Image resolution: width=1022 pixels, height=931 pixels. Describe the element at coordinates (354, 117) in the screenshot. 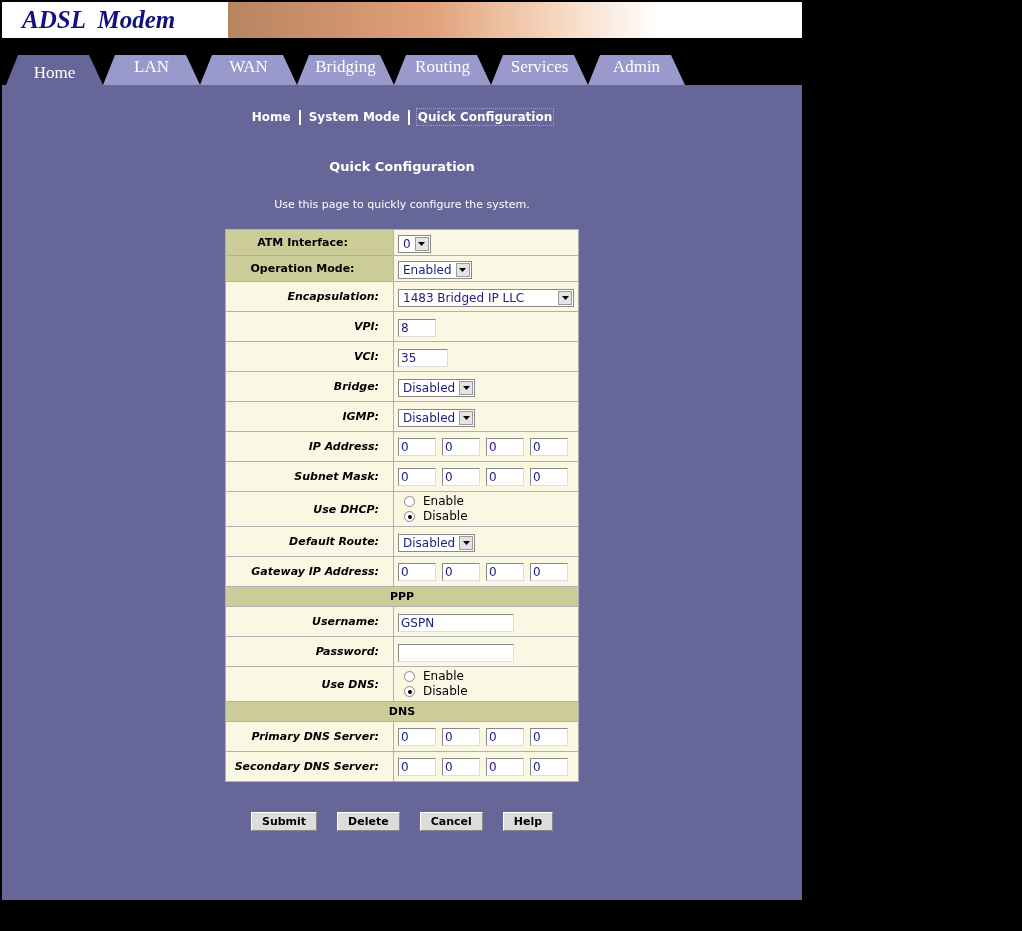

I see `breadcrumb-link: System Mode` at that location.